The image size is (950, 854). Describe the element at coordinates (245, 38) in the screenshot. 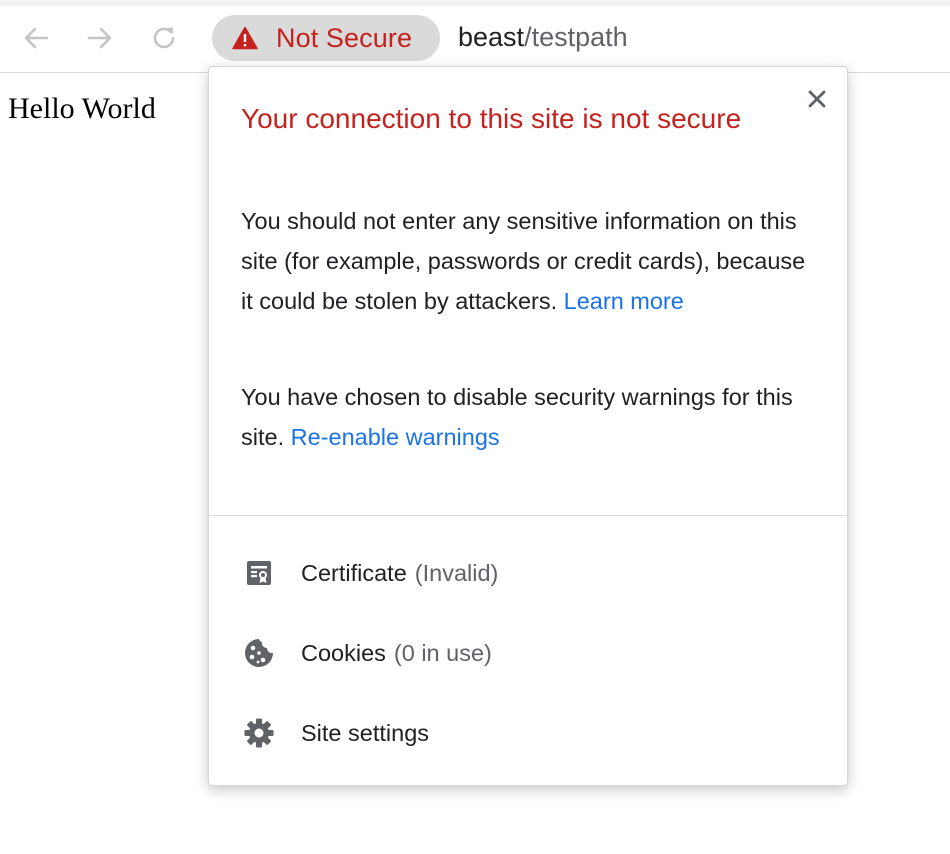

I see `warning-triangle-icon` at that location.